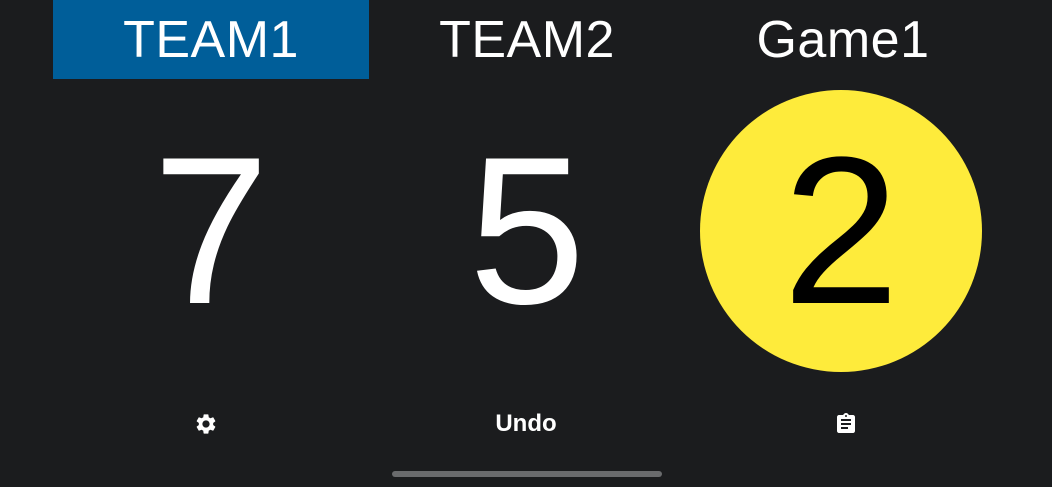  I want to click on team1-name-header: TEAM1, so click(211, 39).